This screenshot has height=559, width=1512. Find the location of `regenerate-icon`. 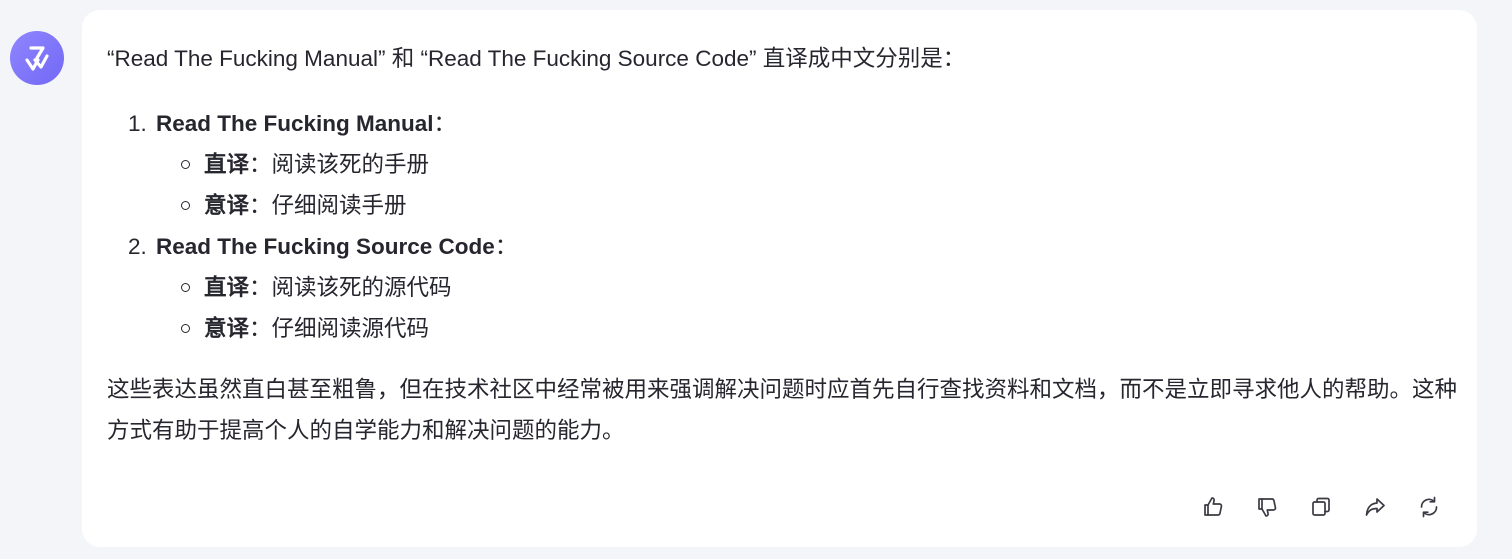

regenerate-icon is located at coordinates (1429, 507).